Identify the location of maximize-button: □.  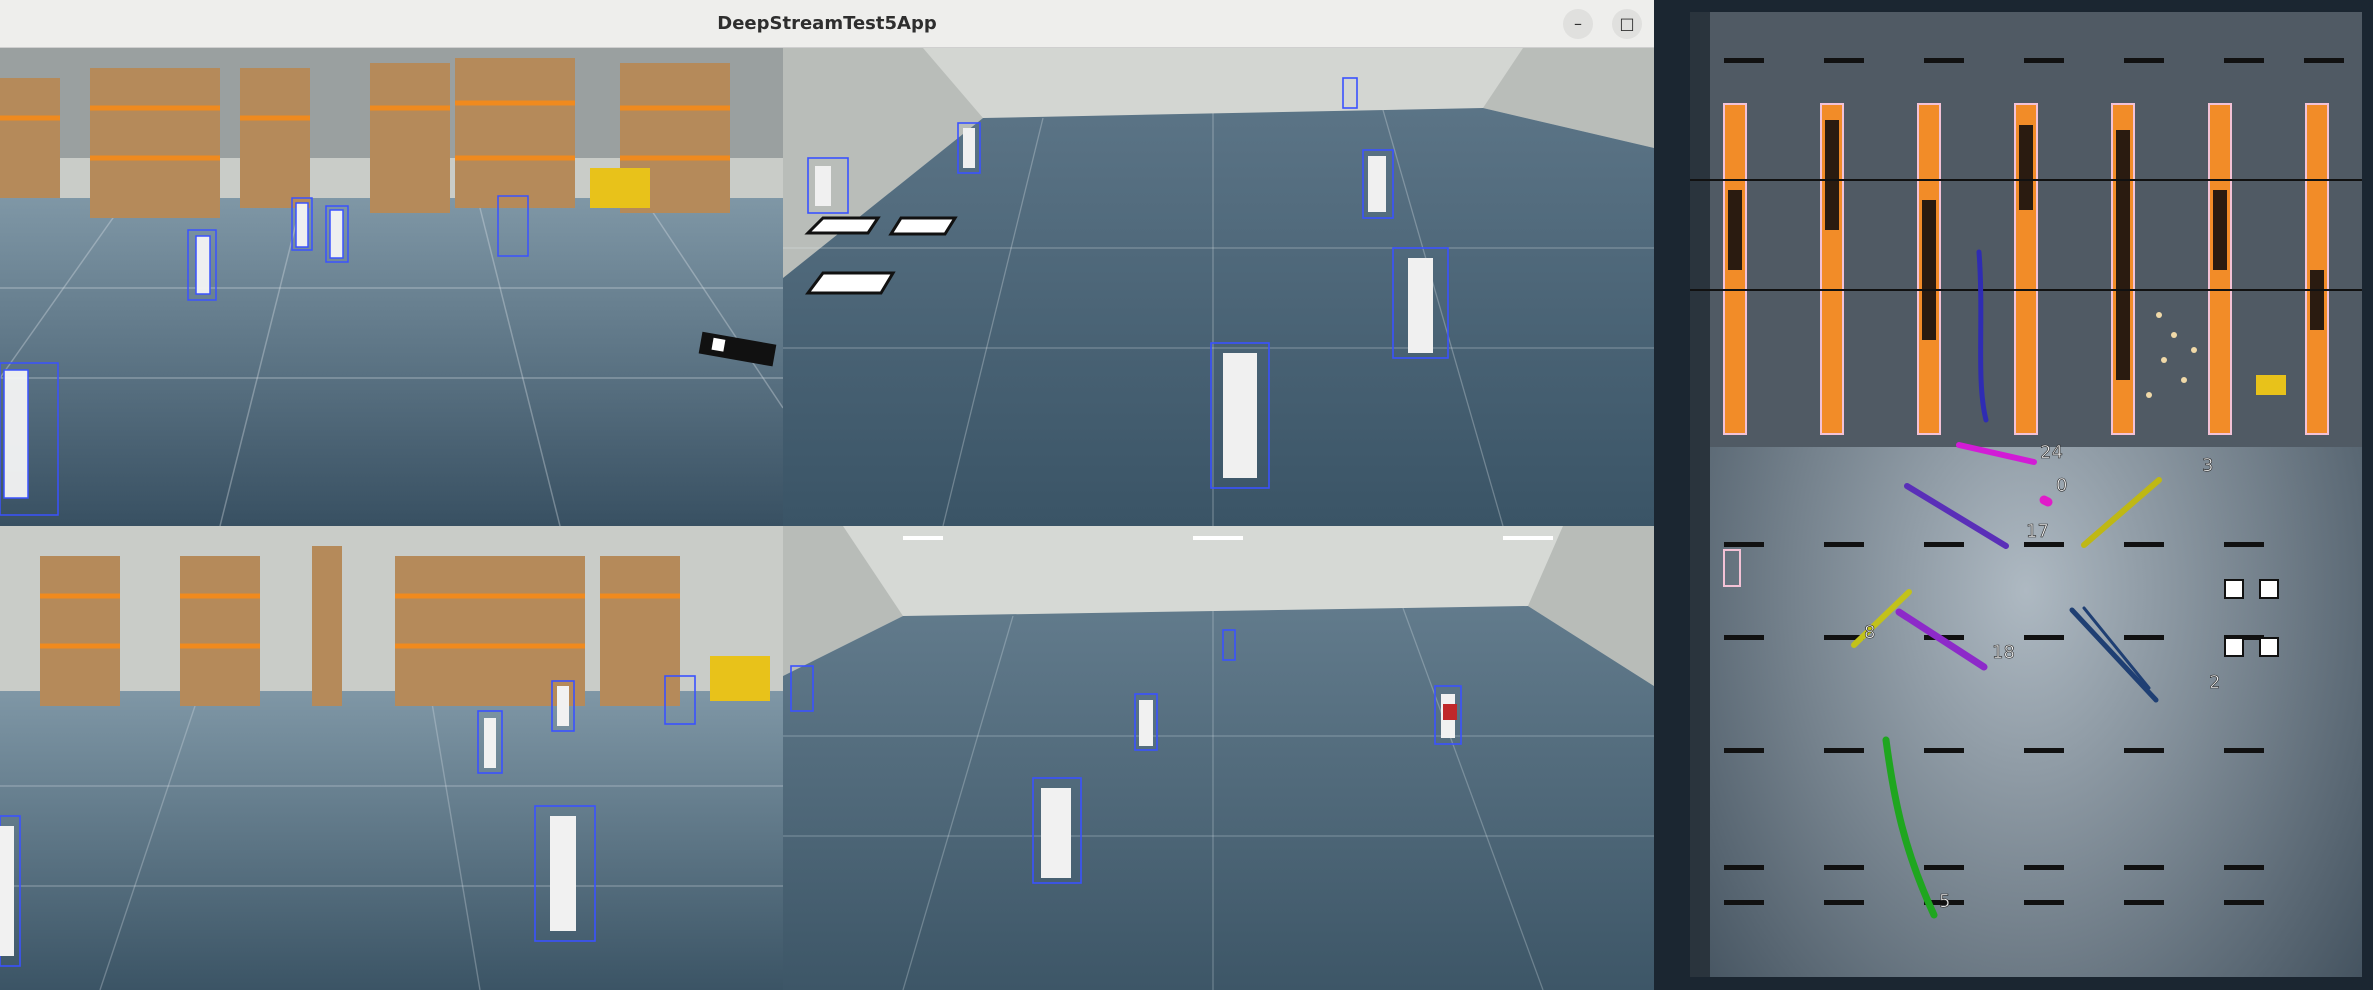
(1627, 24).